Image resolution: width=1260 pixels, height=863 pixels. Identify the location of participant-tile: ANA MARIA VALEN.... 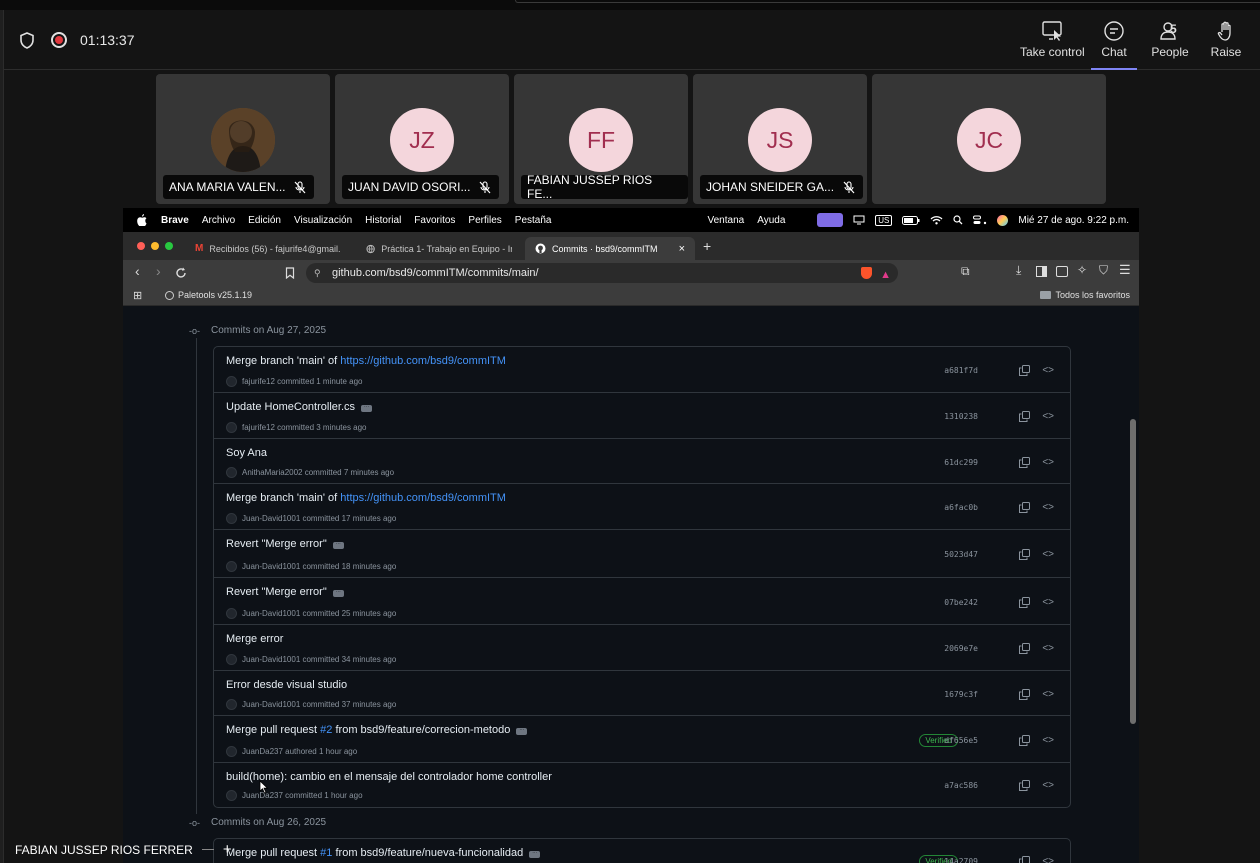
(243, 139).